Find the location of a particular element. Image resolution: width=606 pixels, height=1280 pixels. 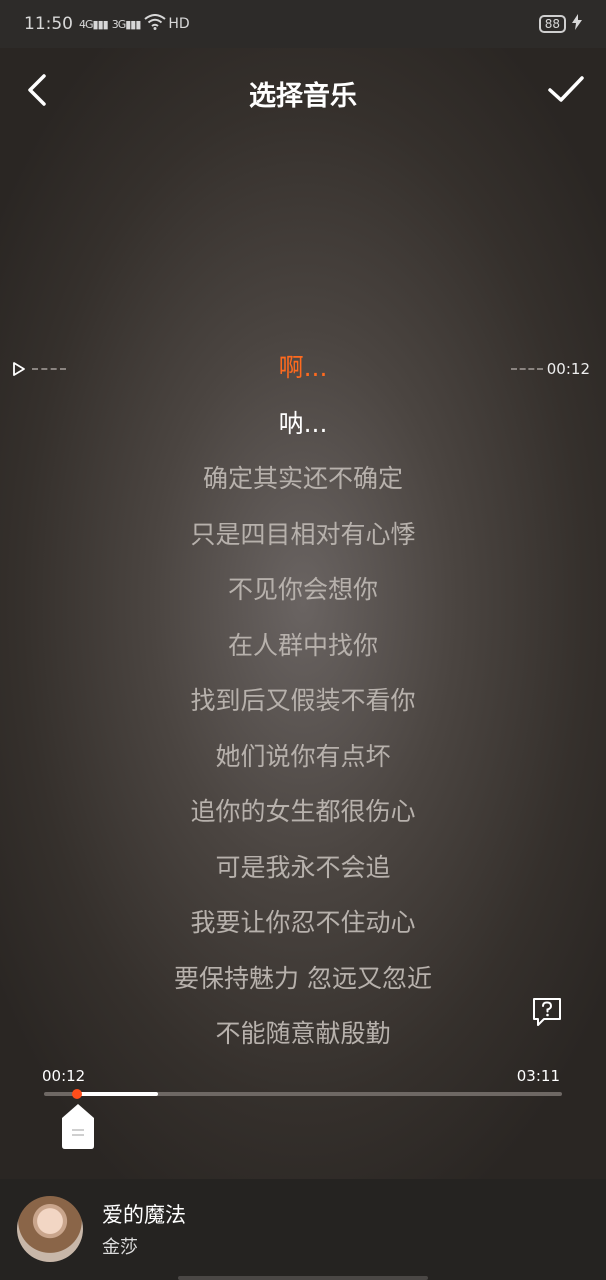

battery-icon: 88 is located at coordinates (552, 24).